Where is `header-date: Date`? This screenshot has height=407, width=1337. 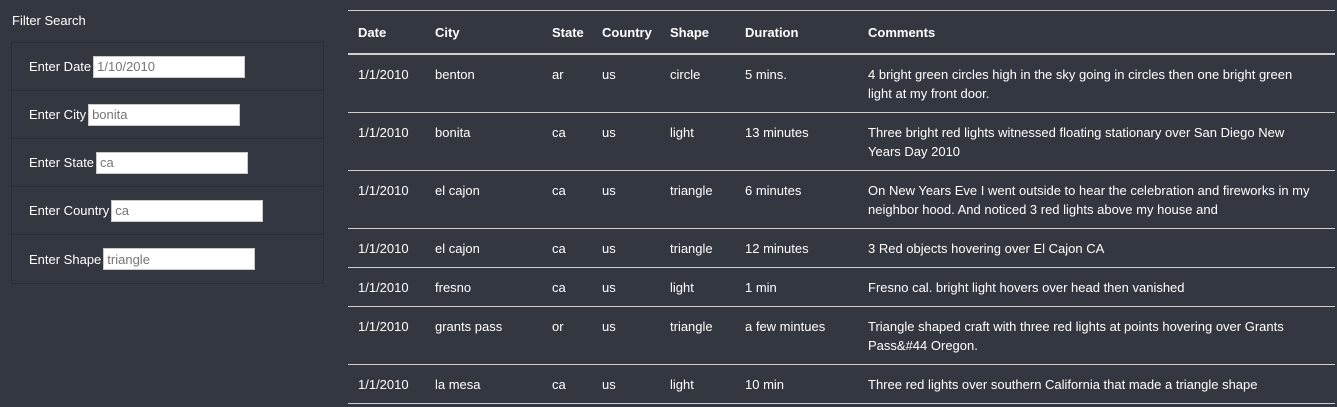 header-date: Date is located at coordinates (386, 32).